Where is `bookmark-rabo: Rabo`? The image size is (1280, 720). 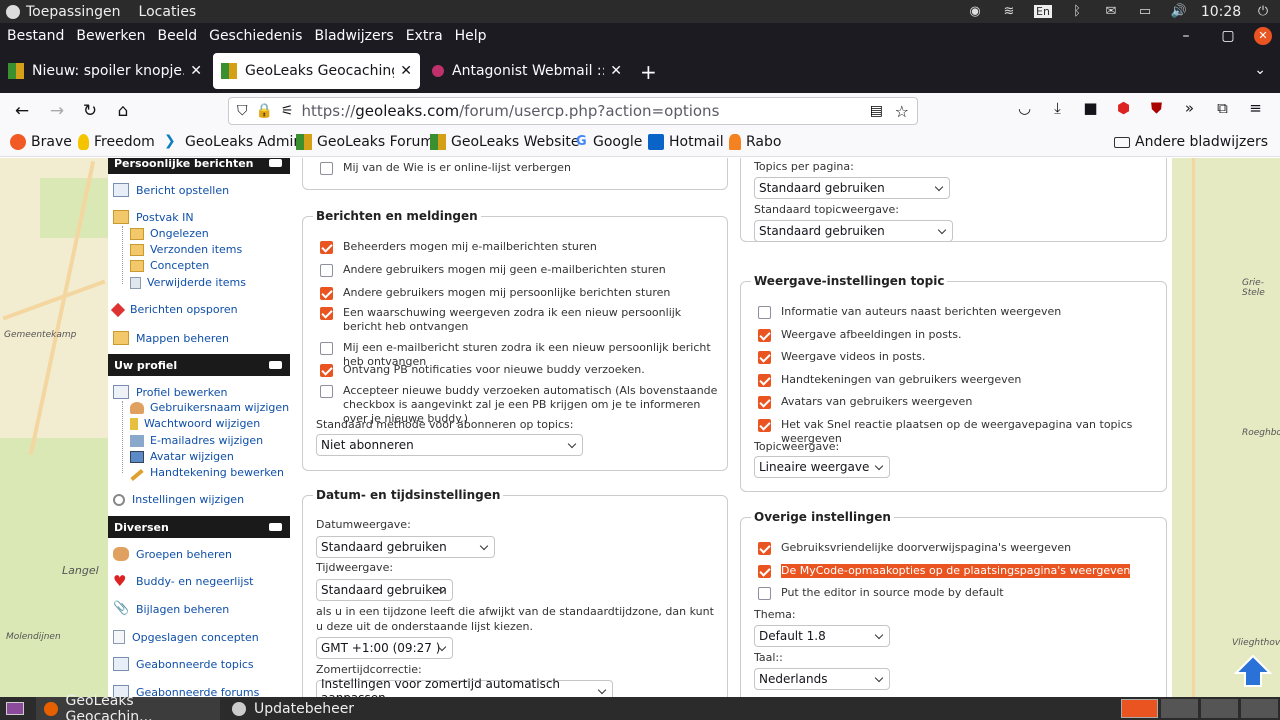
bookmark-rabo: Rabo is located at coordinates (755, 142).